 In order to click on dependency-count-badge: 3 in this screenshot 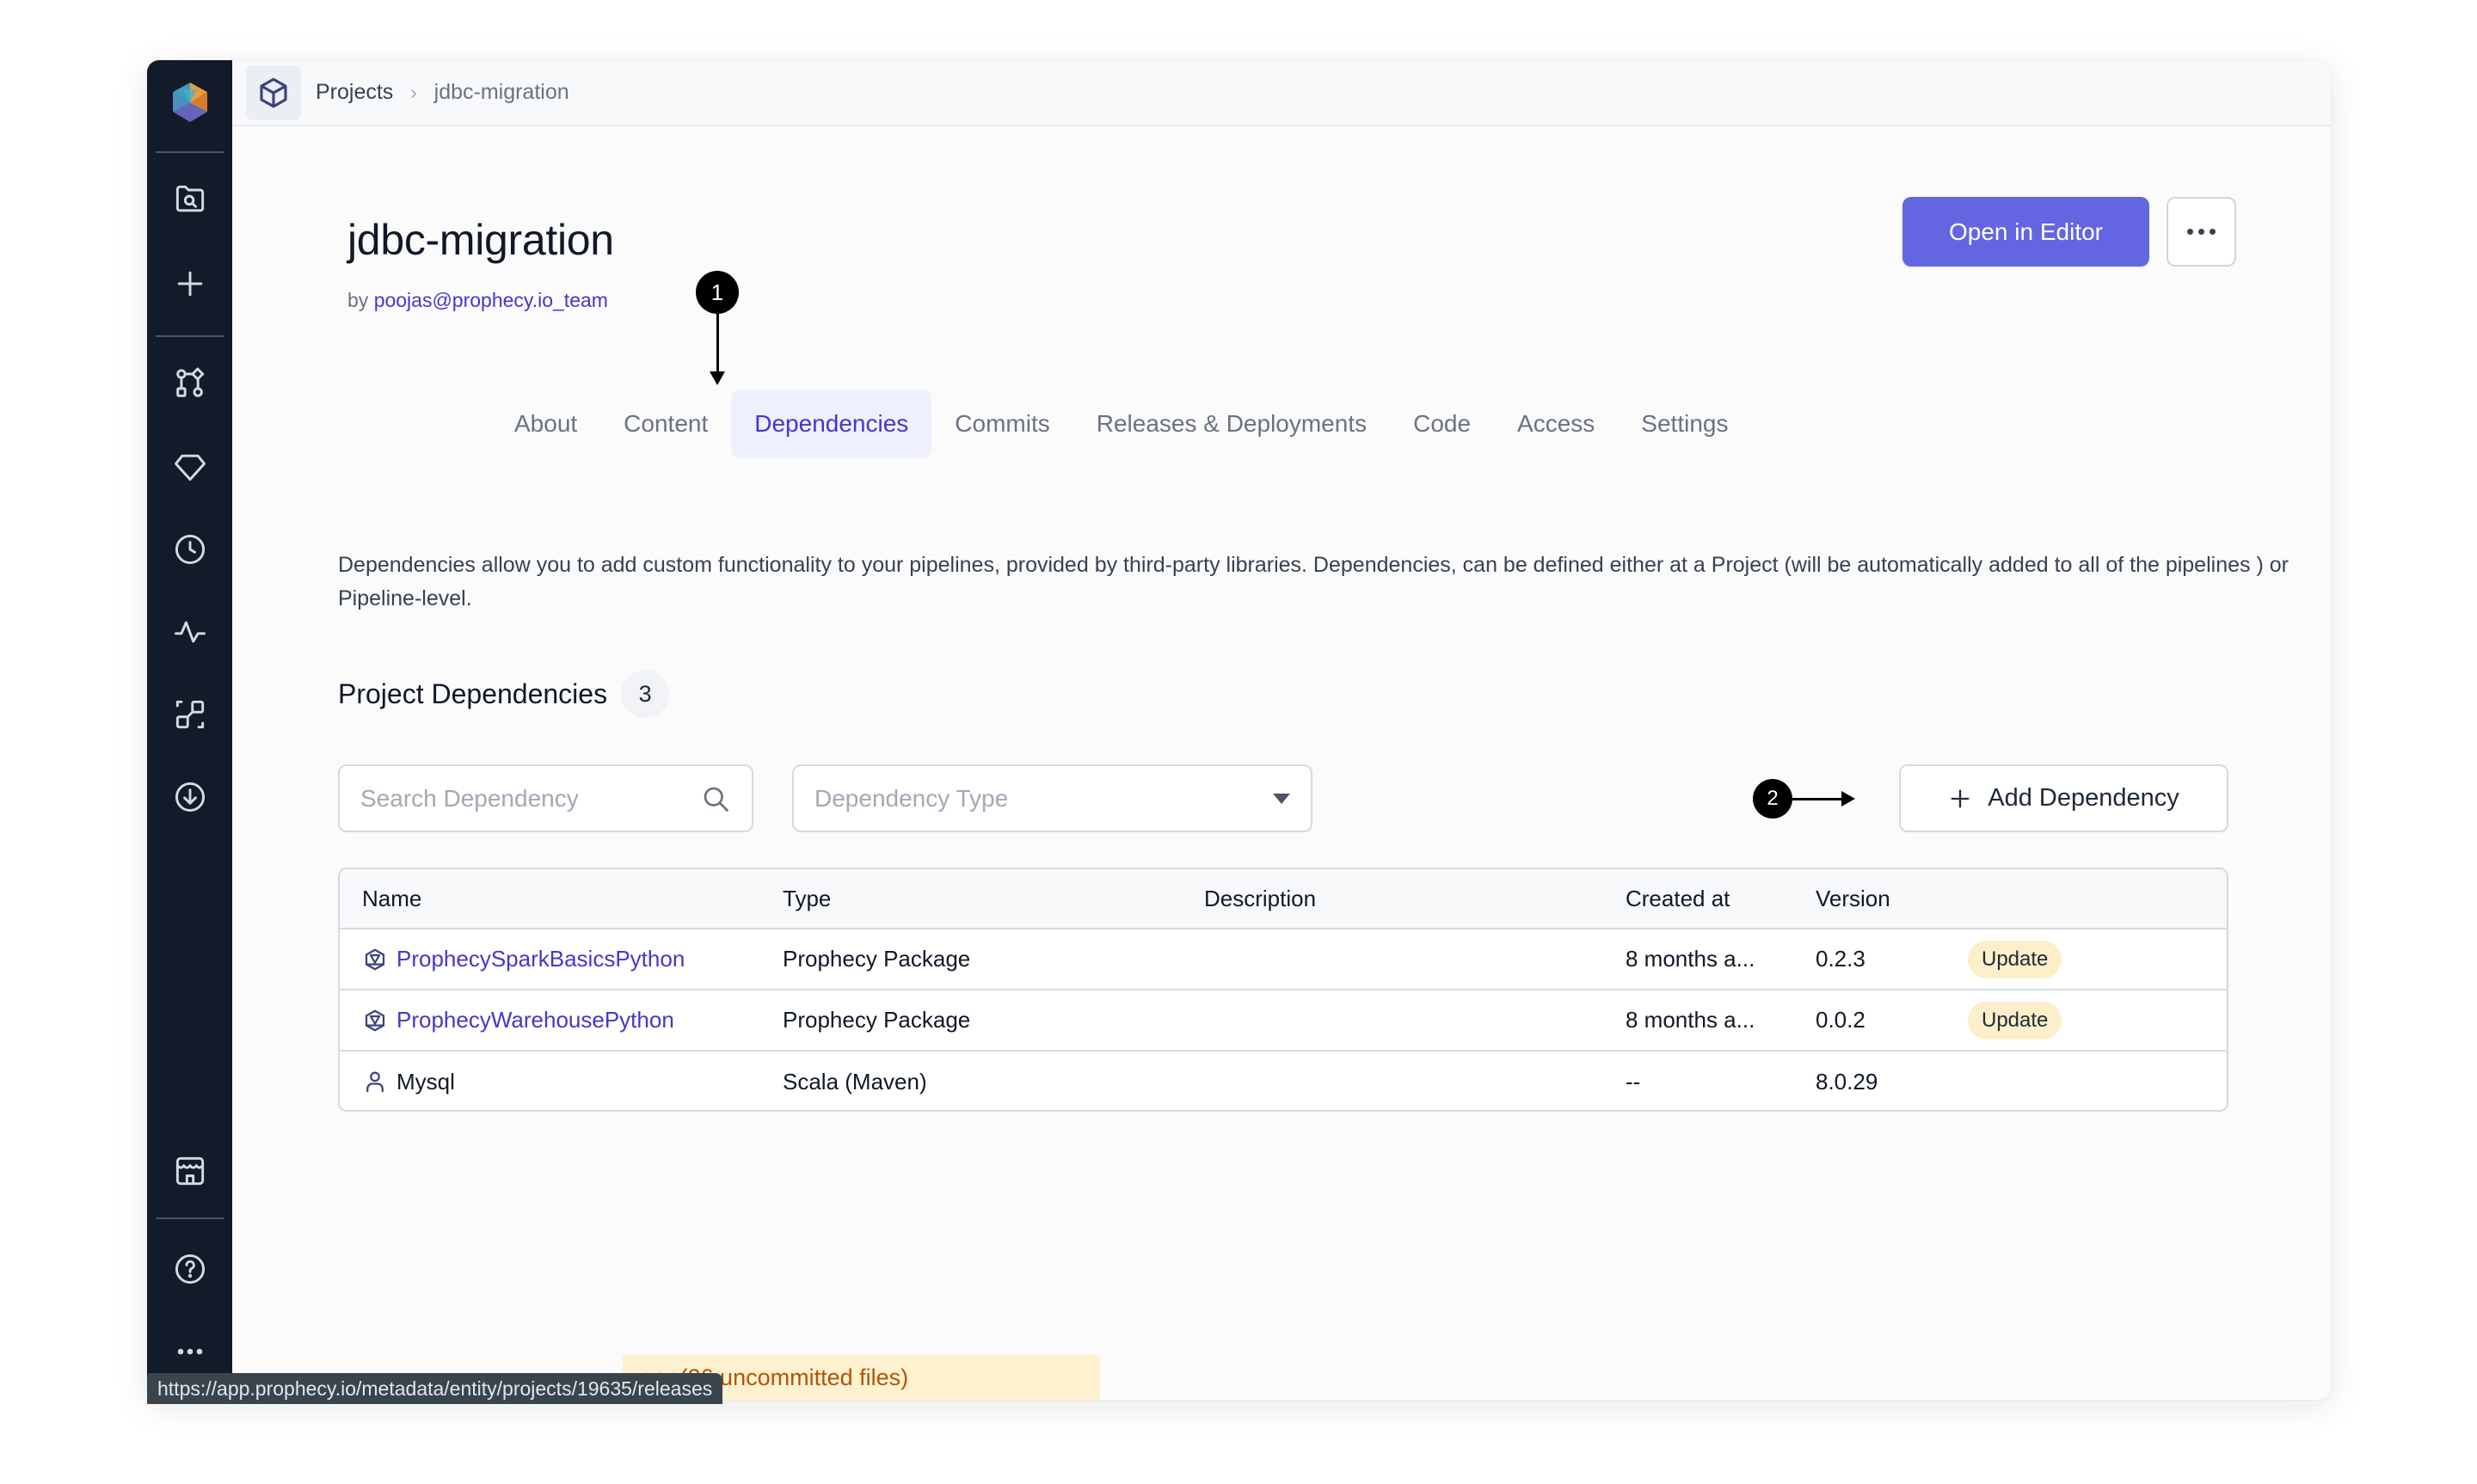, I will do `click(646, 694)`.